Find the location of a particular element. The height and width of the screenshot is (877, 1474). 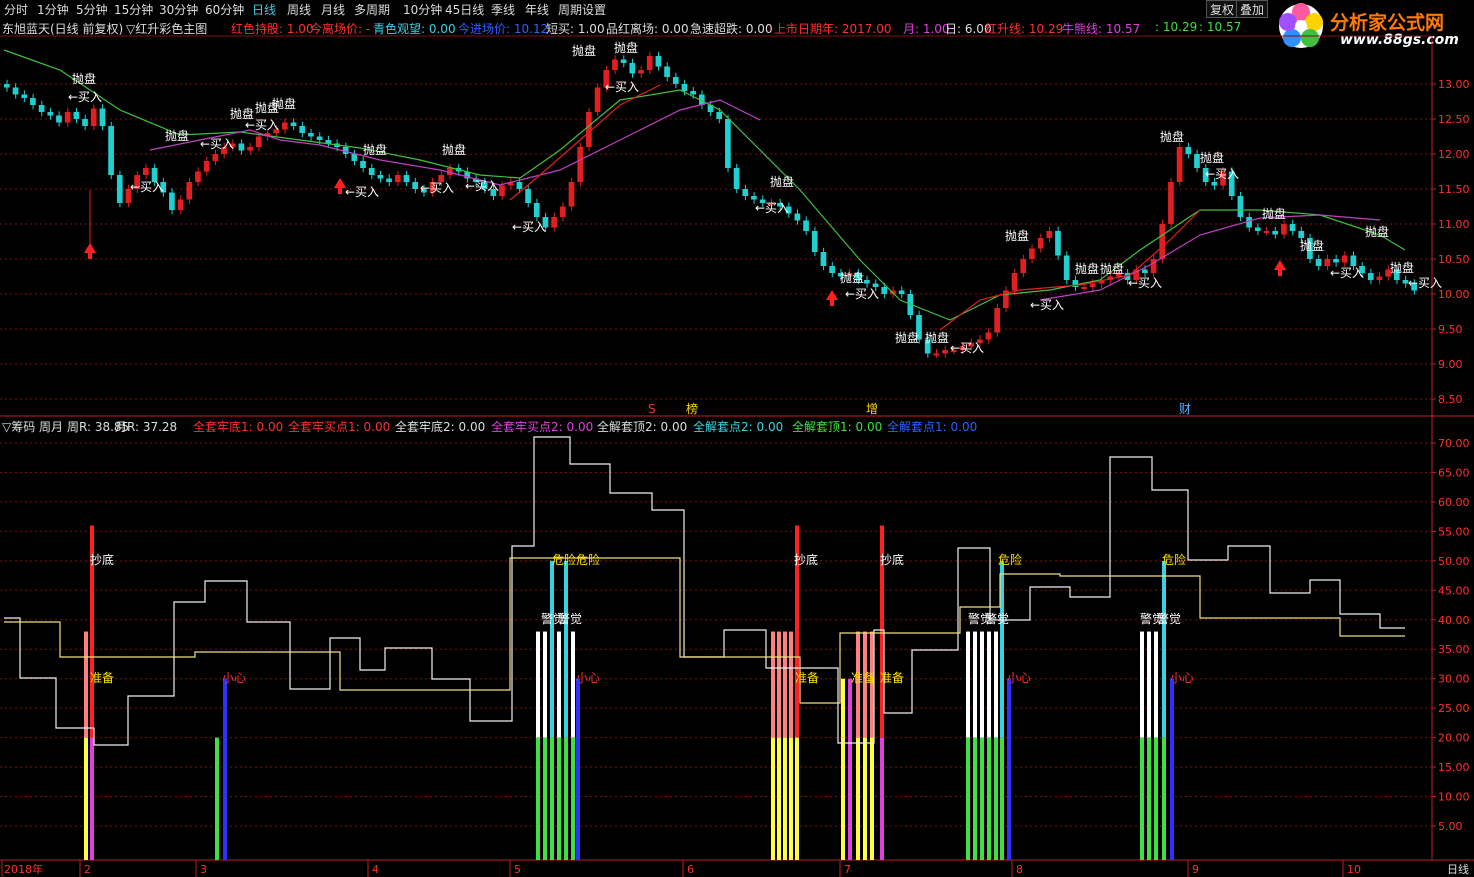

price-tick-label: 11.50 is located at coordinates (1454, 189).